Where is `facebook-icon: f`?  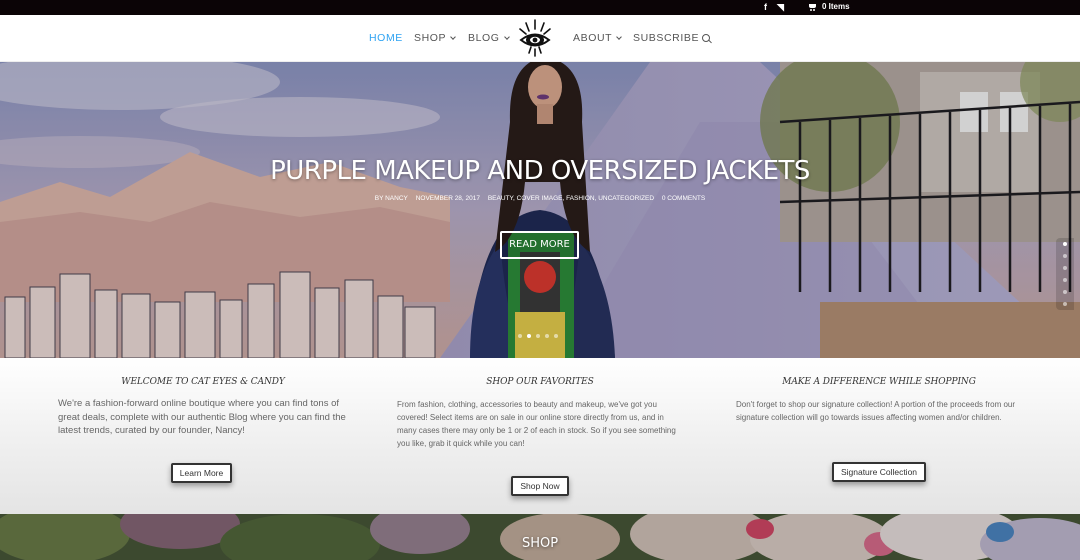 facebook-icon: f is located at coordinates (765, 7).